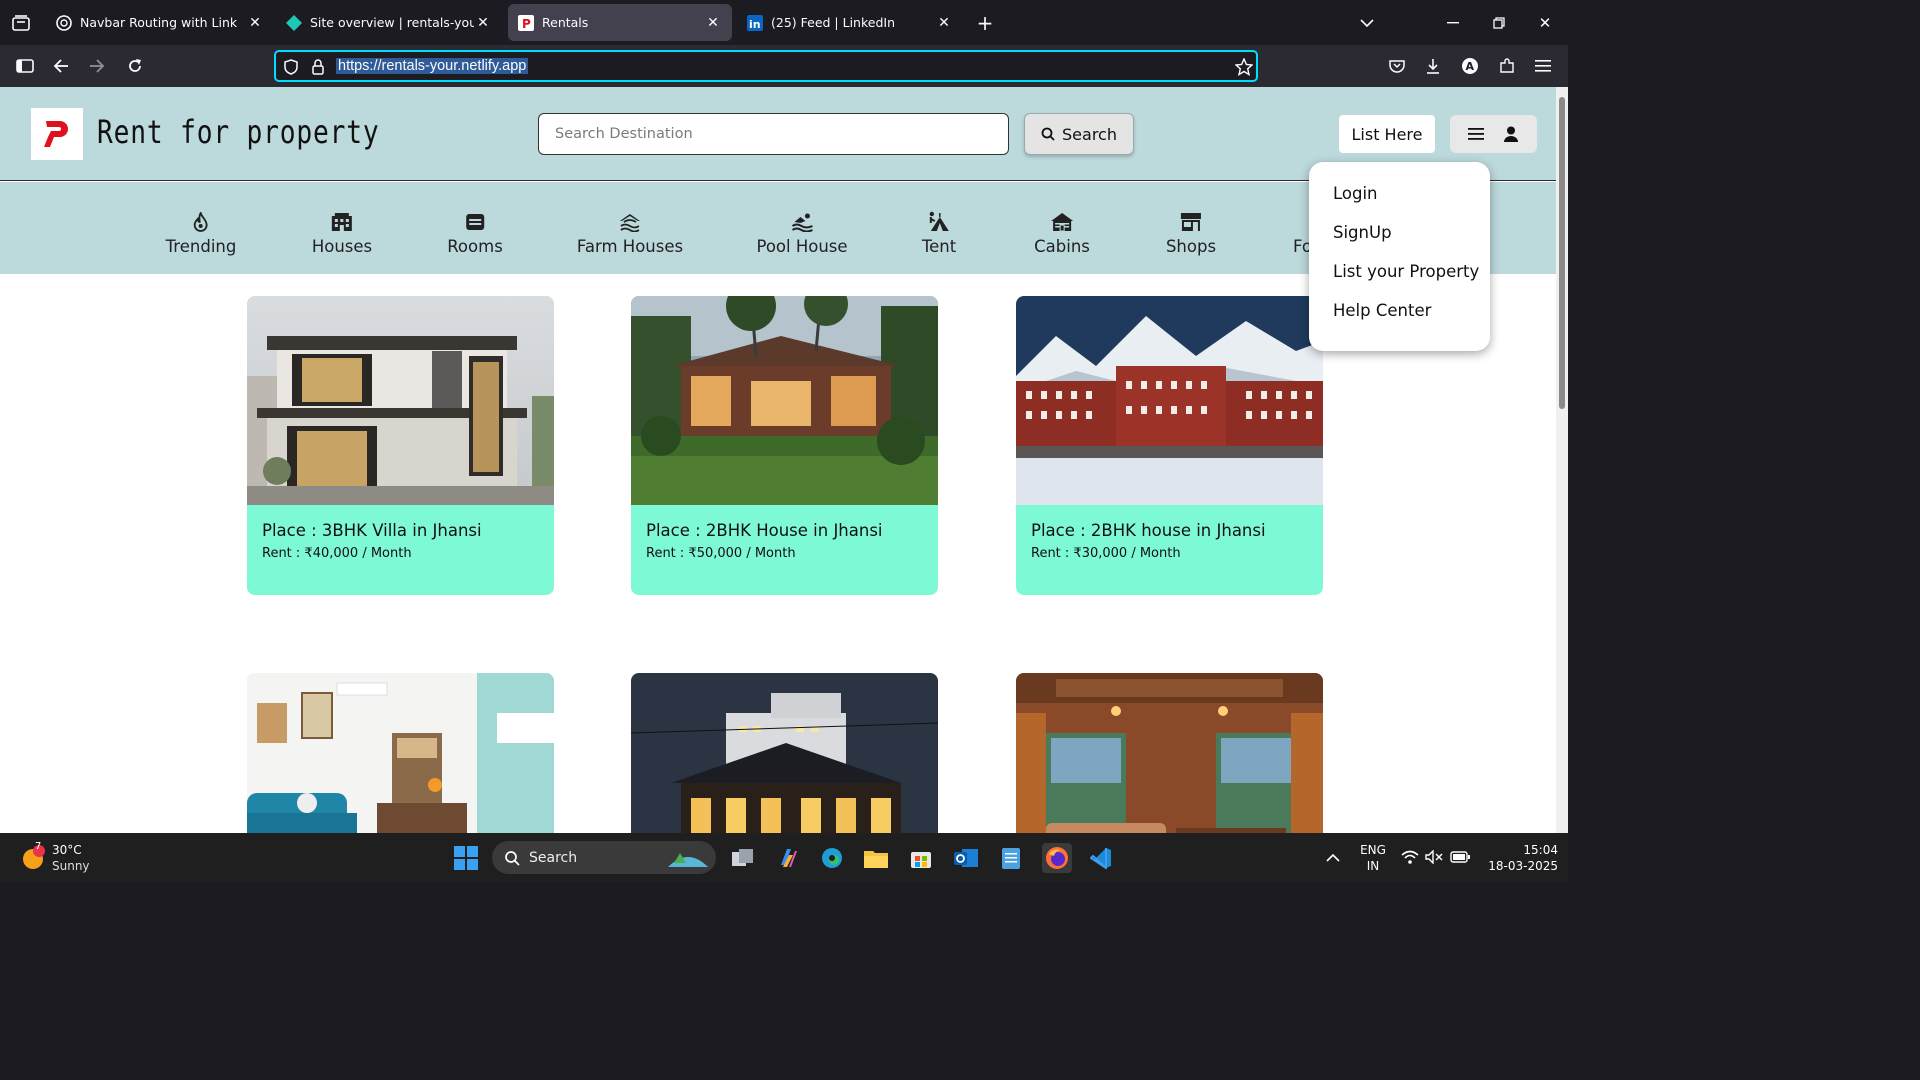 Image resolution: width=1920 pixels, height=1080 pixels. What do you see at coordinates (620, 22) in the screenshot?
I see `tab-rentals: P Rentals ✕` at bounding box center [620, 22].